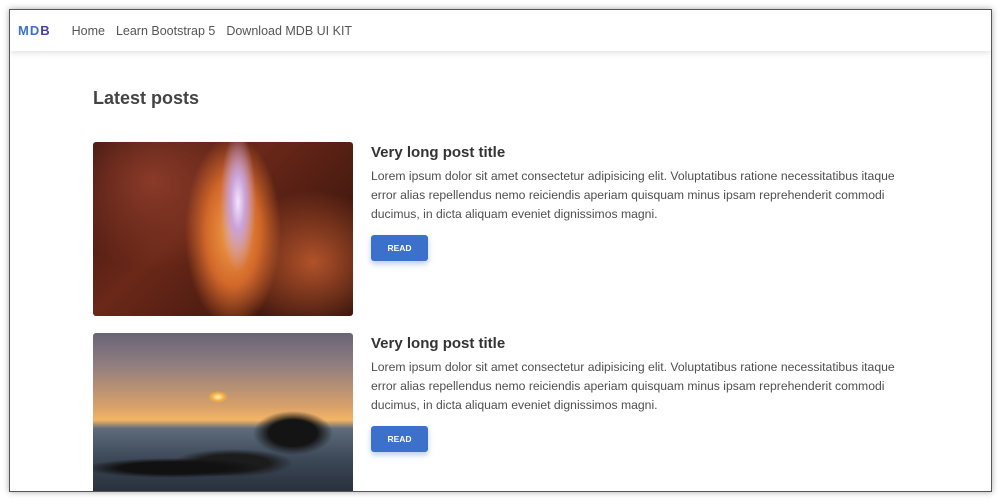  I want to click on post-image-canyon, so click(223, 229).